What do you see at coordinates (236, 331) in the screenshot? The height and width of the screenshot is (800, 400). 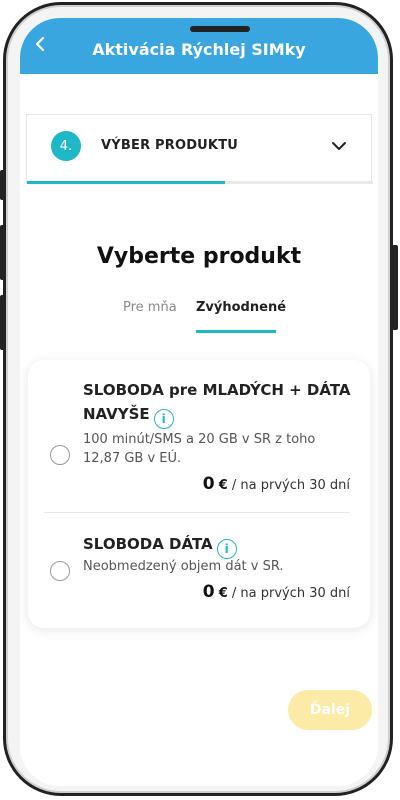 I see `active-tab-indicator` at bounding box center [236, 331].